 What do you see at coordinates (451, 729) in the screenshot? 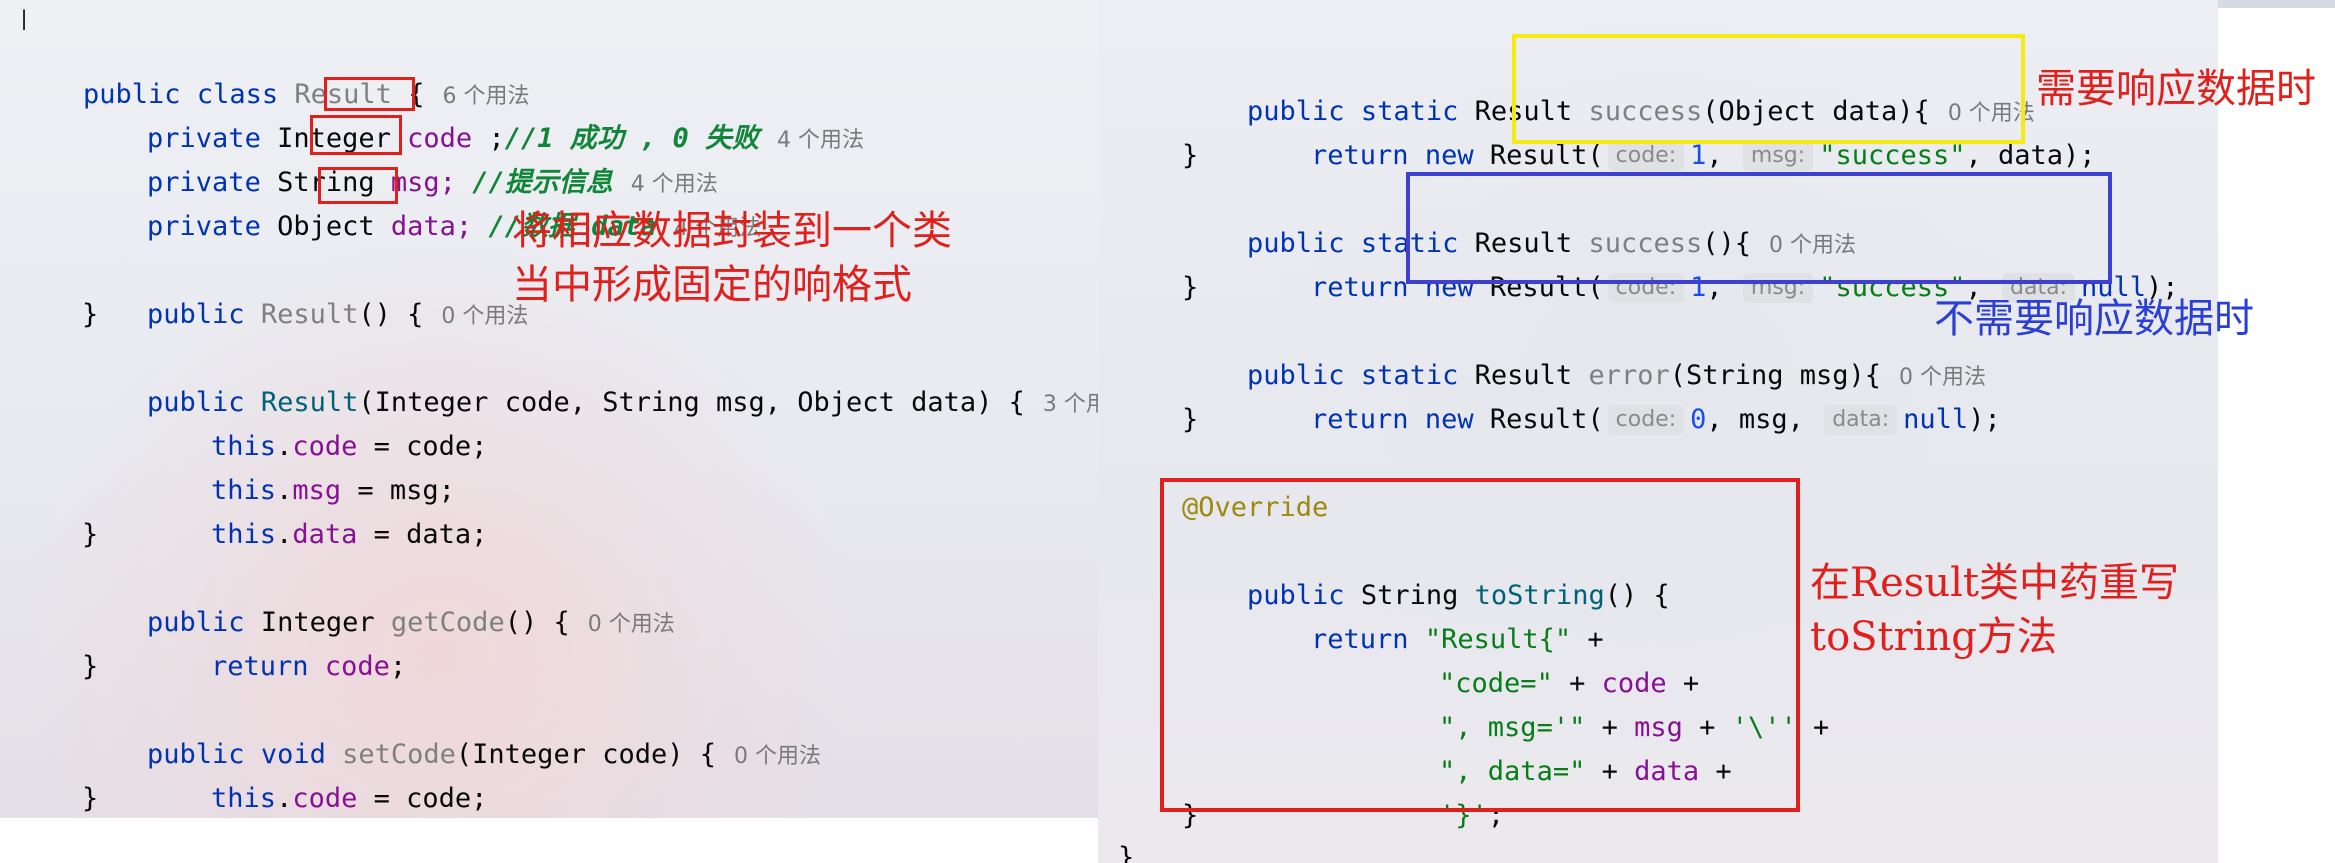
I see `setter-line: public void setCode(Integer code) {0 个用法` at bounding box center [451, 729].